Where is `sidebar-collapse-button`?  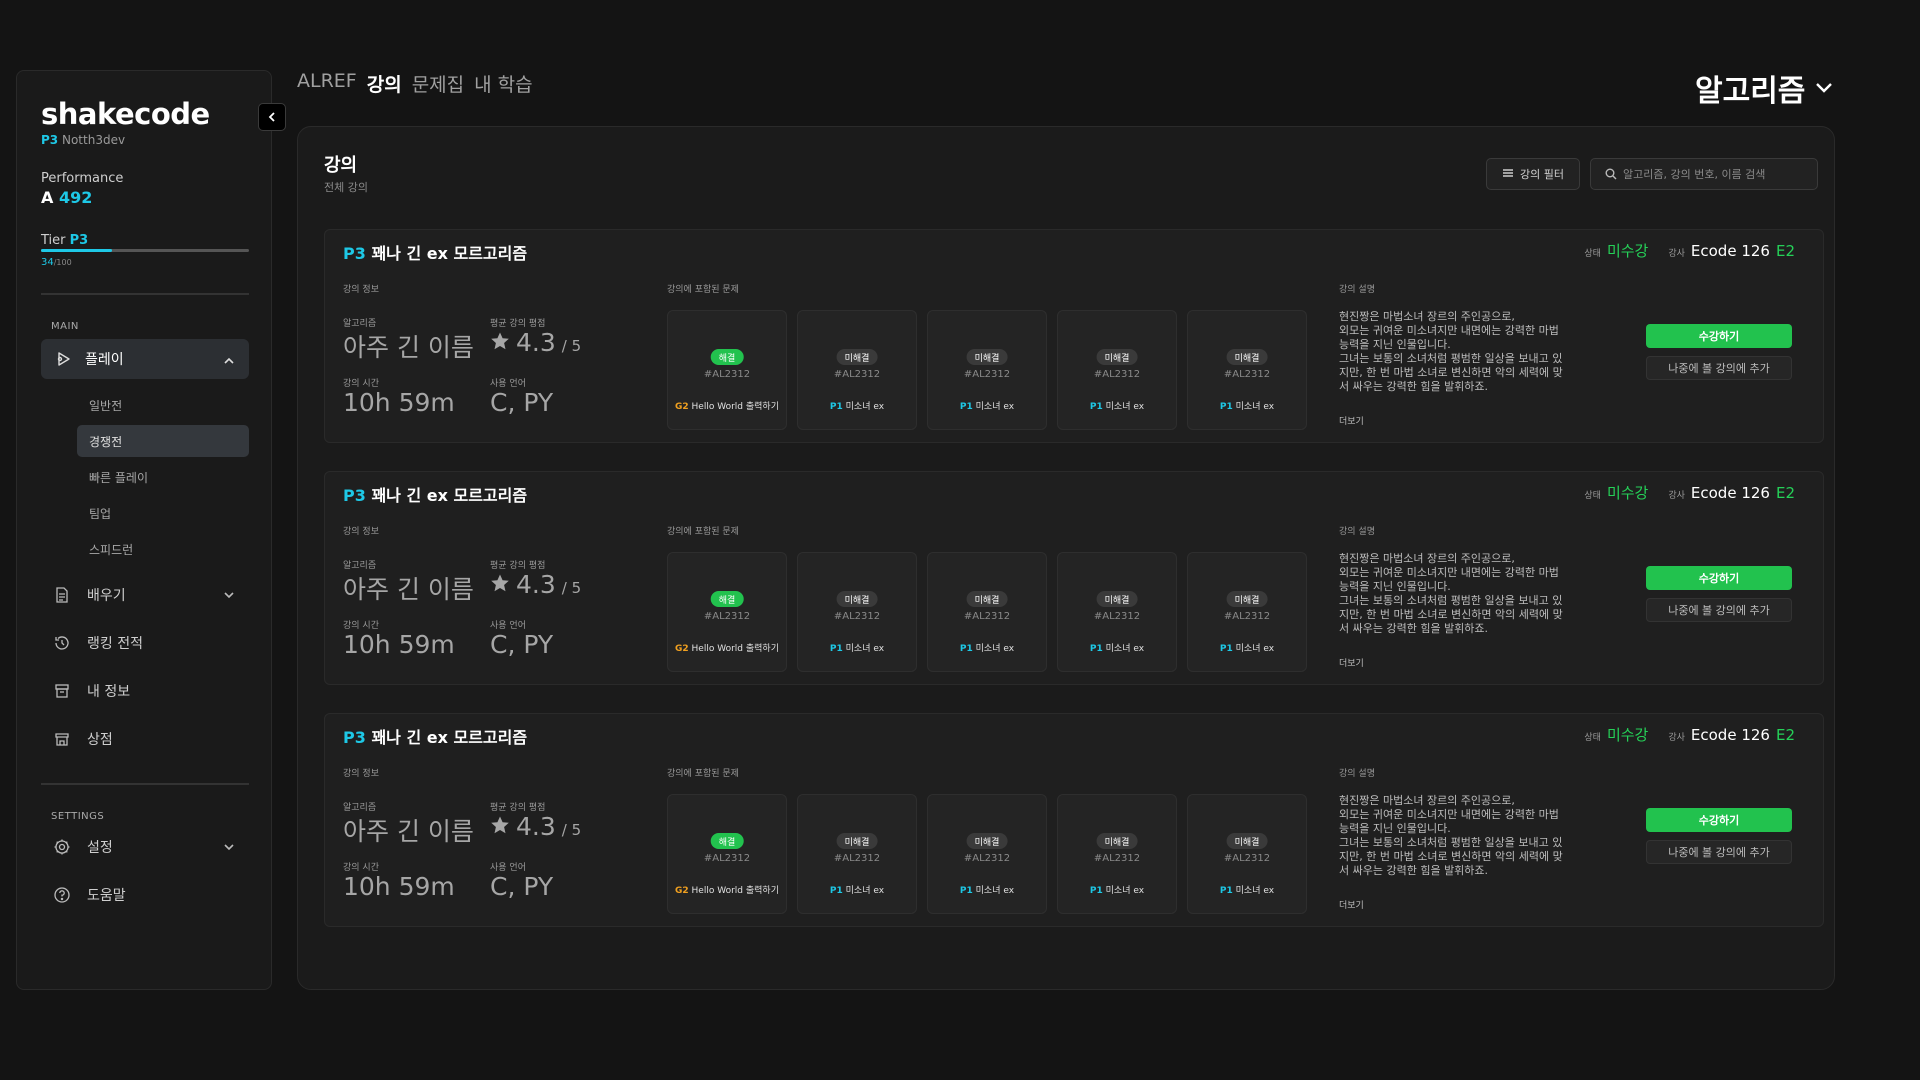 sidebar-collapse-button is located at coordinates (272, 117).